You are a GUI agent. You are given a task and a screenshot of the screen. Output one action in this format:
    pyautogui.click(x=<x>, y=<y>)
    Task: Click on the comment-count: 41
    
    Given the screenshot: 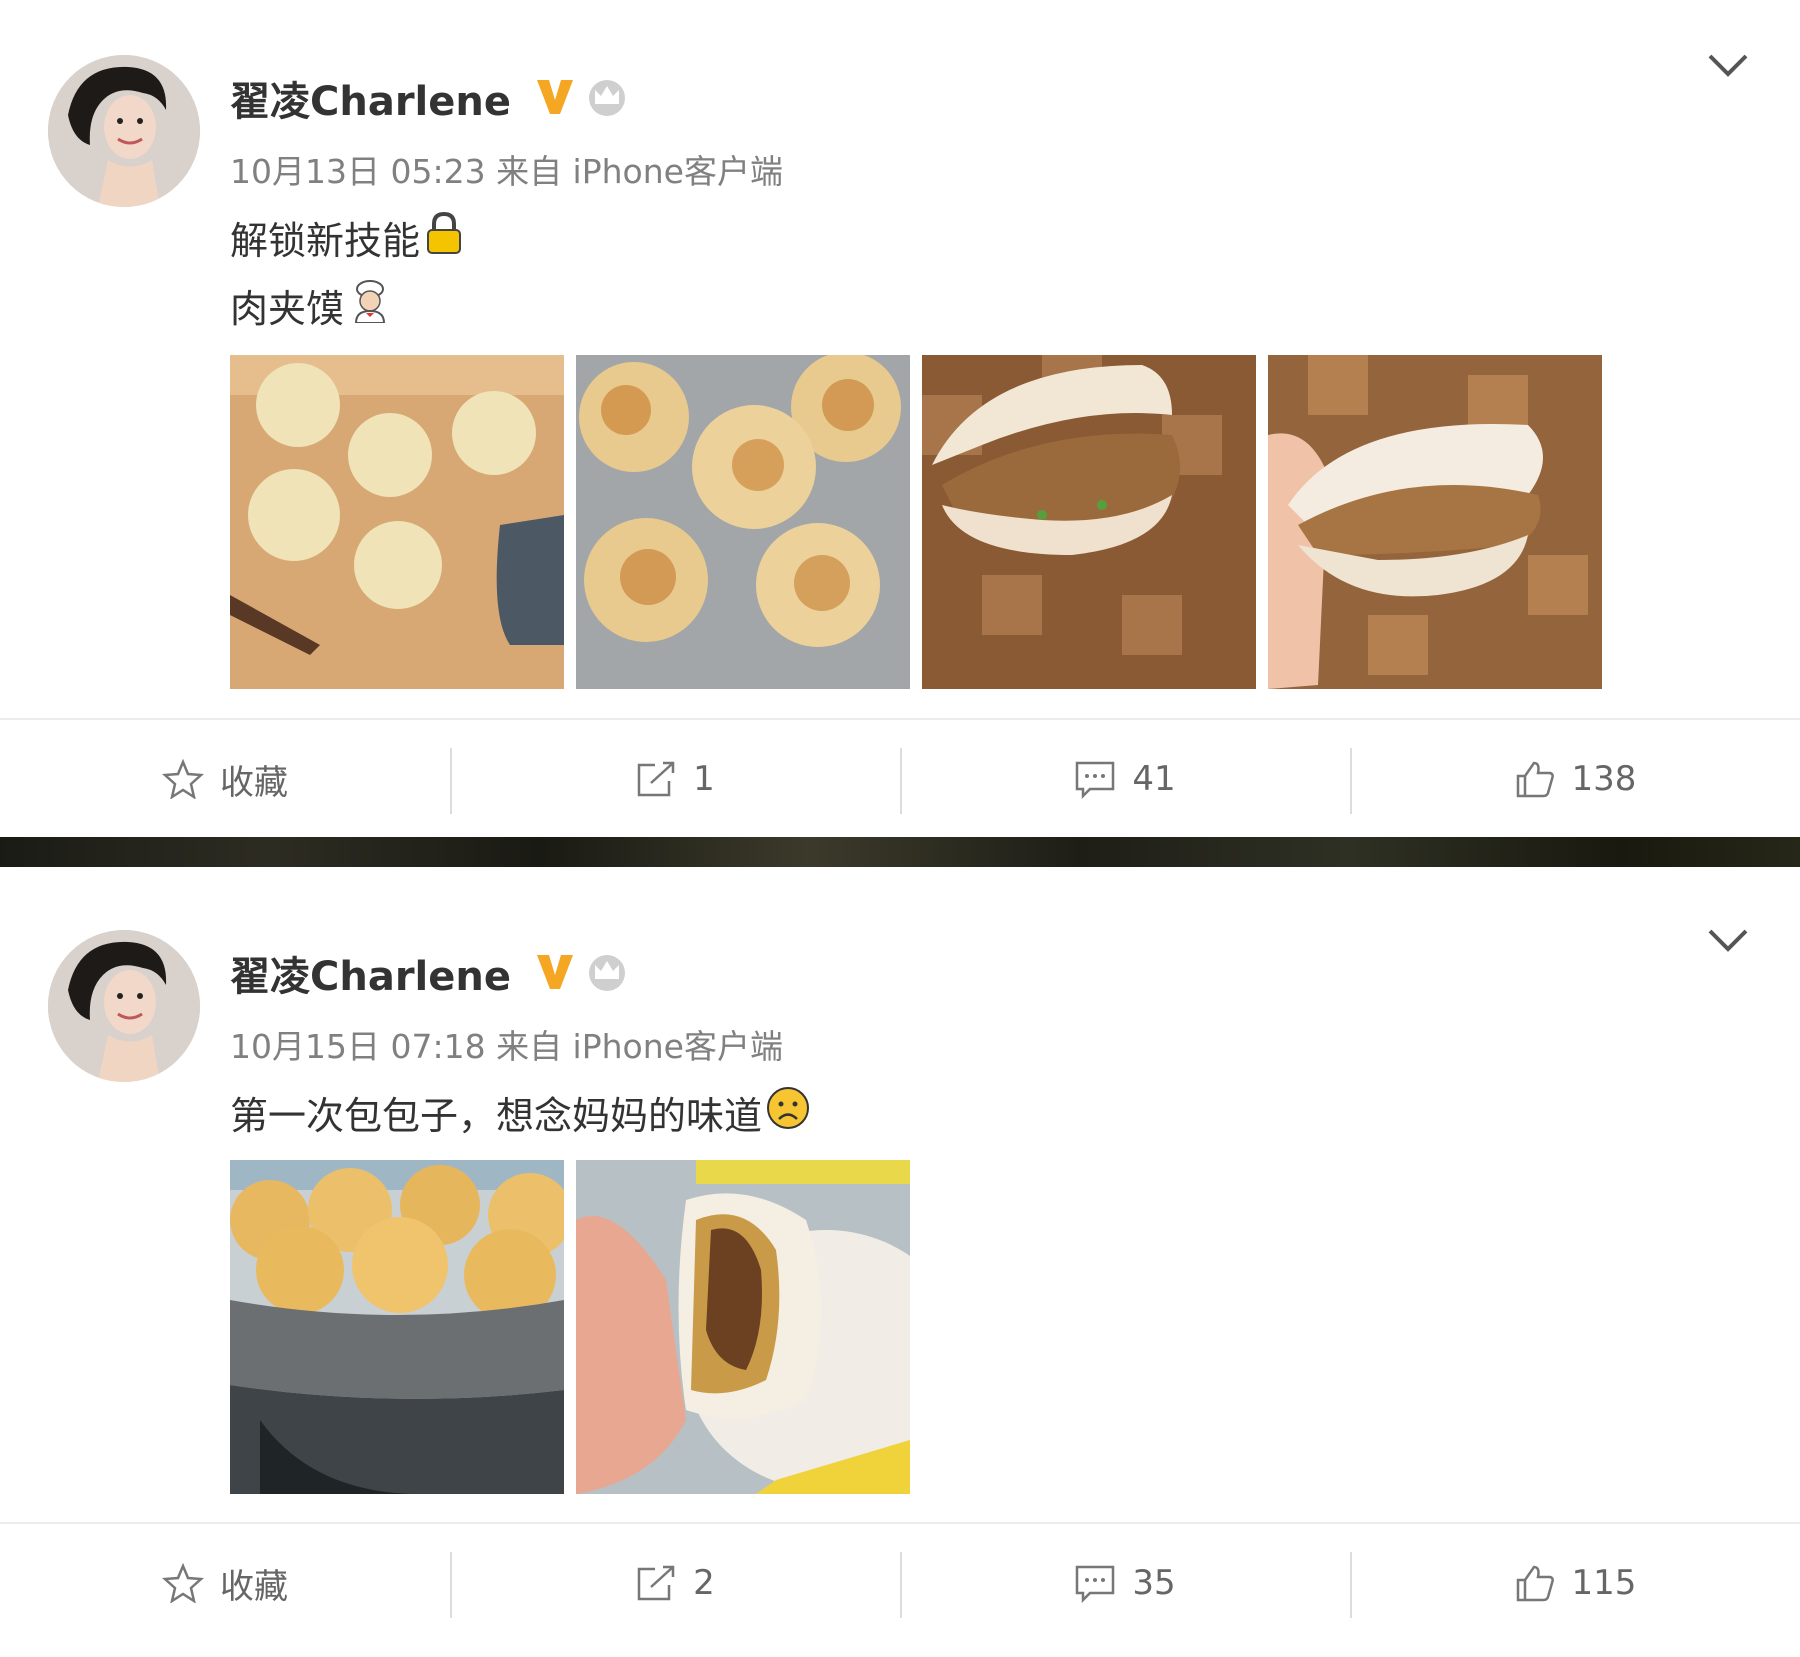 What is the action you would take?
    pyautogui.click(x=1154, y=779)
    